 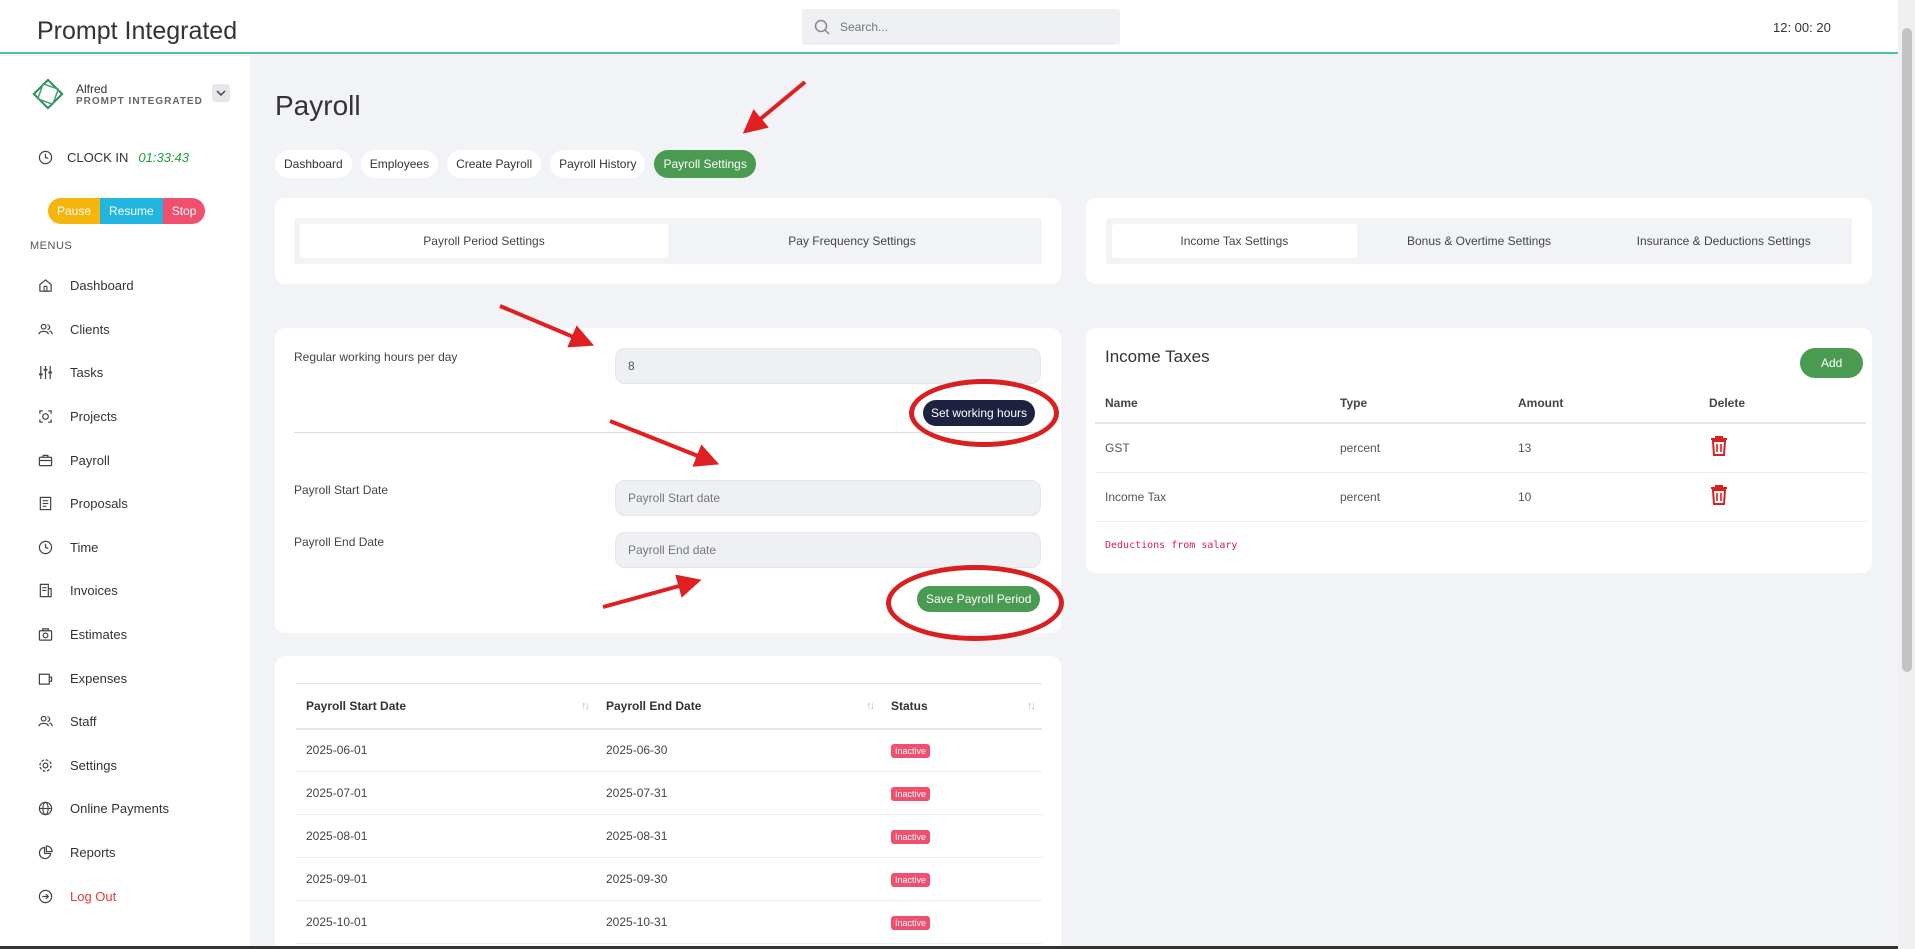 I want to click on sidebar-item-invoices: Invoices, so click(x=103, y=591).